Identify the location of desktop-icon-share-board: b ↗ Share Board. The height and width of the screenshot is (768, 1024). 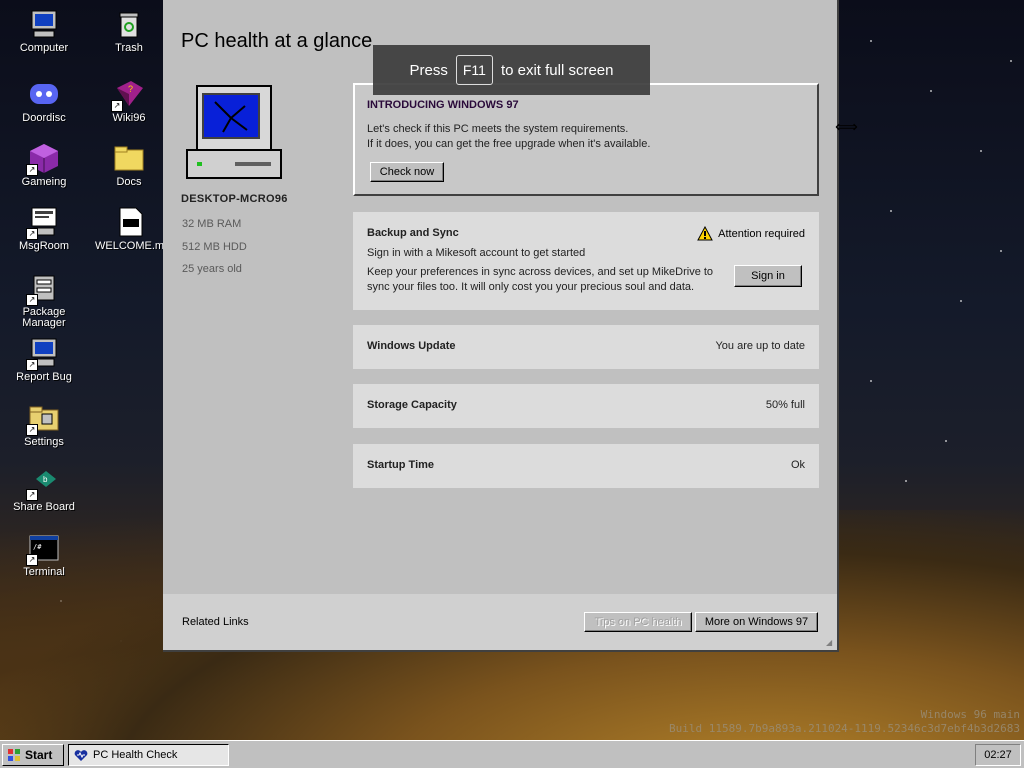
(44, 490).